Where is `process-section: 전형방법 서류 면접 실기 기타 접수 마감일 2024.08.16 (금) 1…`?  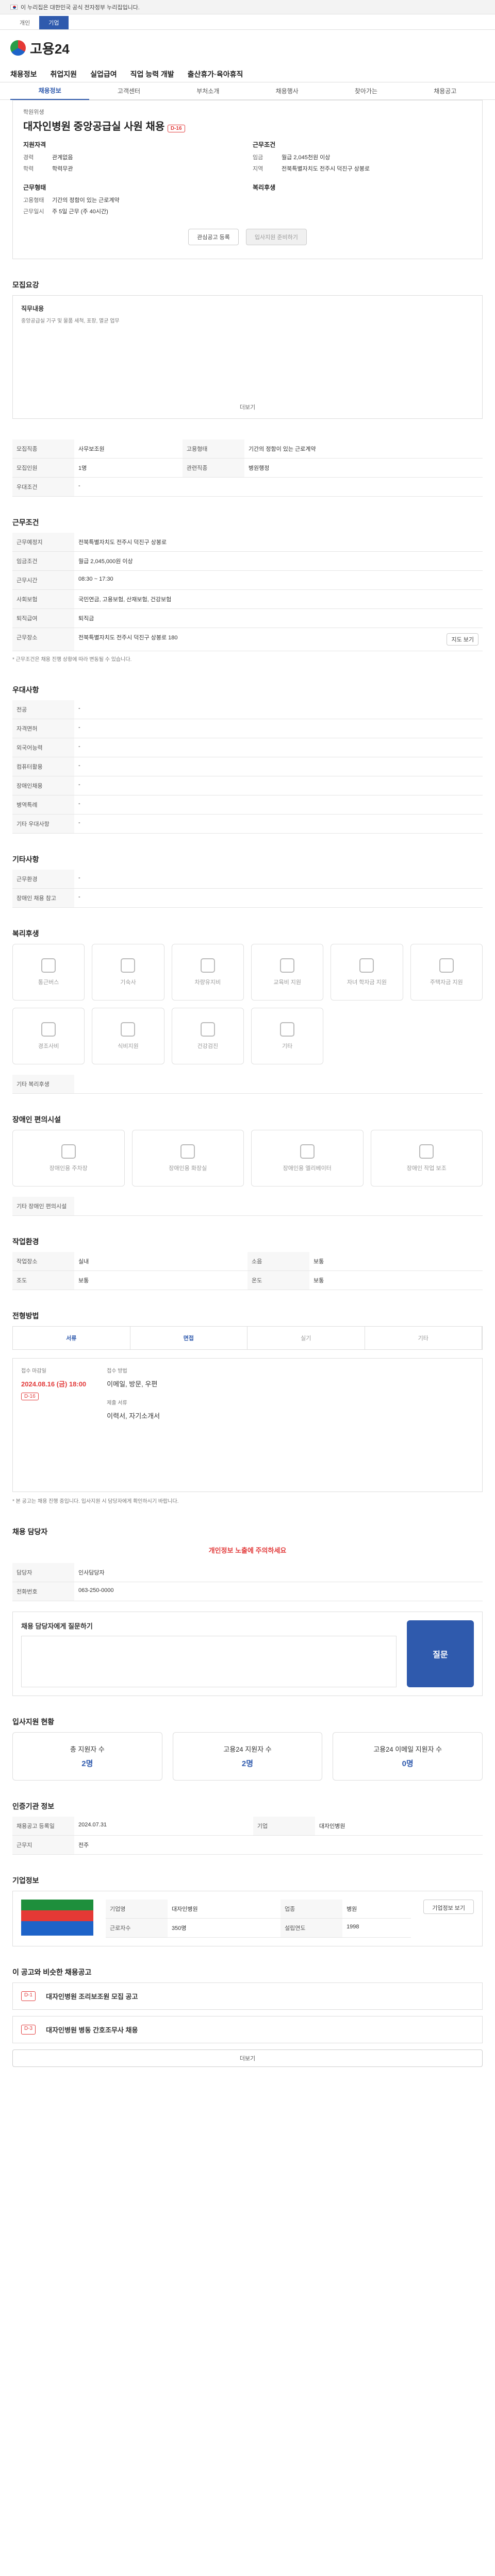
process-section: 전형방법 서류 면접 실기 기타 접수 마감일 2024.08.16 (금) 1… is located at coordinates (247, 1408).